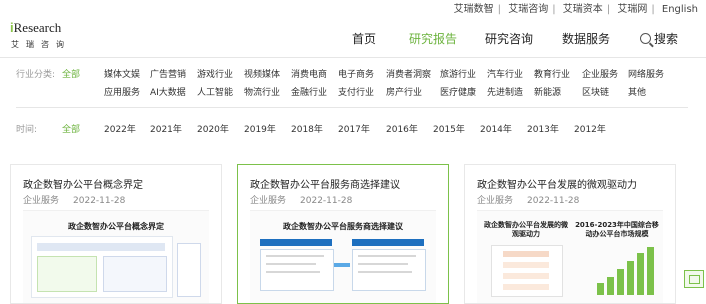 This screenshot has width=706, height=304. Describe the element at coordinates (356, 91) in the screenshot. I see `industry-option: 支付行业` at that location.